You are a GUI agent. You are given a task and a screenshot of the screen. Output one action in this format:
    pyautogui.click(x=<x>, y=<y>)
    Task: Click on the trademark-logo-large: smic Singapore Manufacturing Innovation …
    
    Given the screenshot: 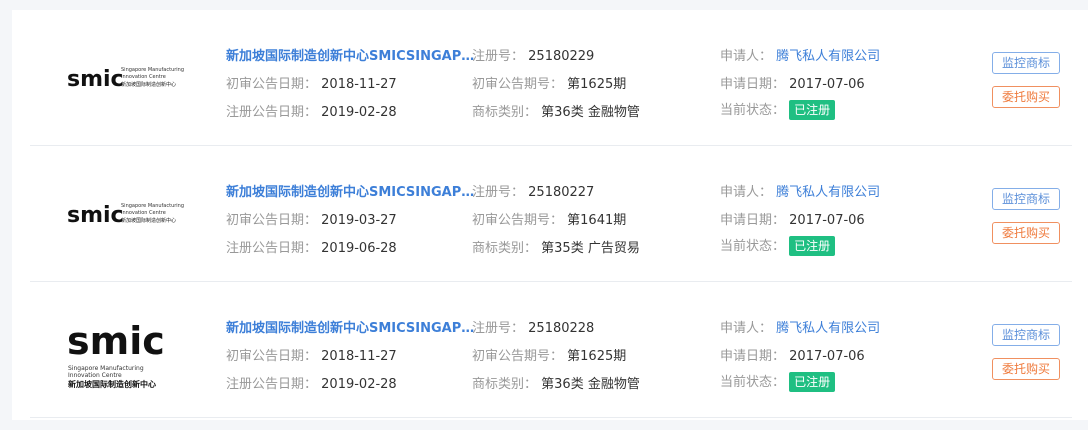 What is the action you would take?
    pyautogui.click(x=127, y=349)
    